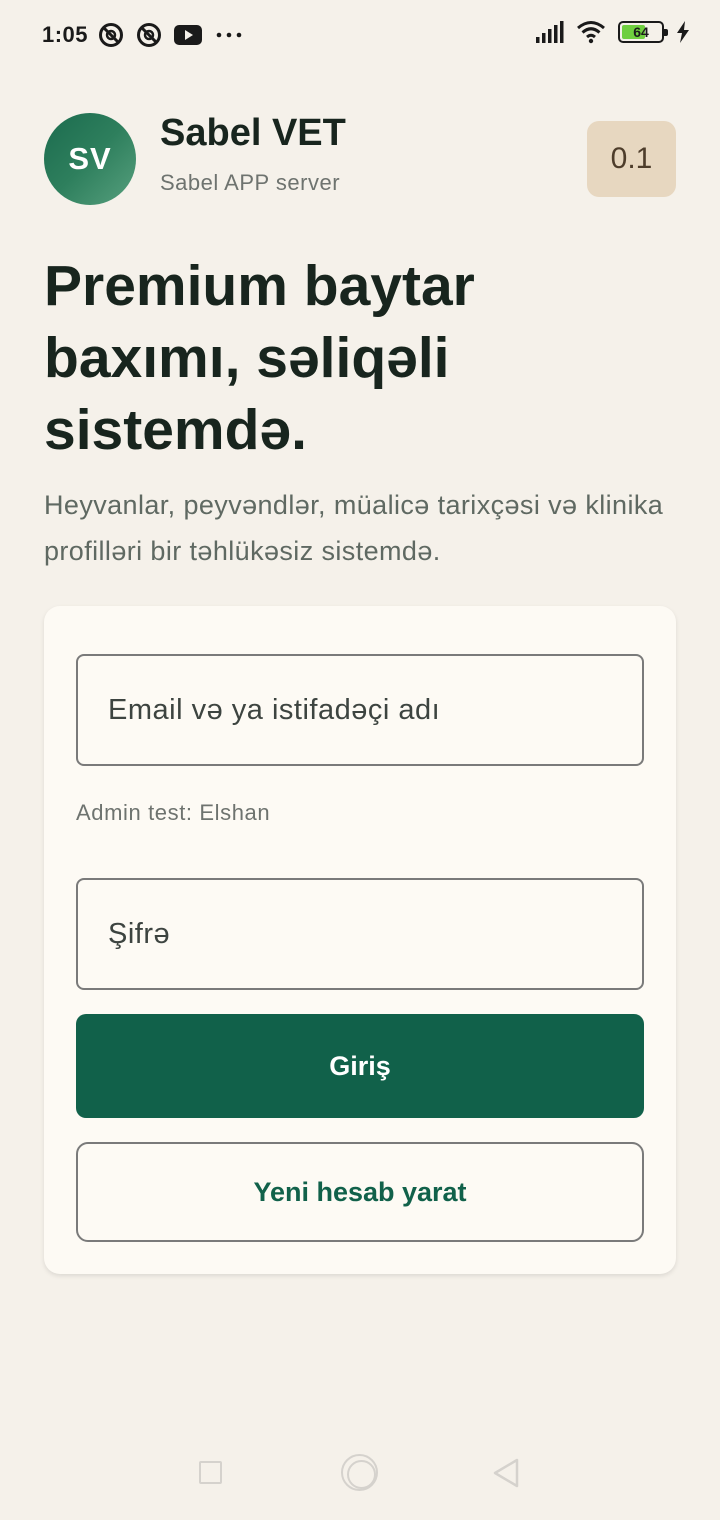 This screenshot has width=720, height=1520. Describe the element at coordinates (90, 159) in the screenshot. I see `app-avatar: SV` at that location.